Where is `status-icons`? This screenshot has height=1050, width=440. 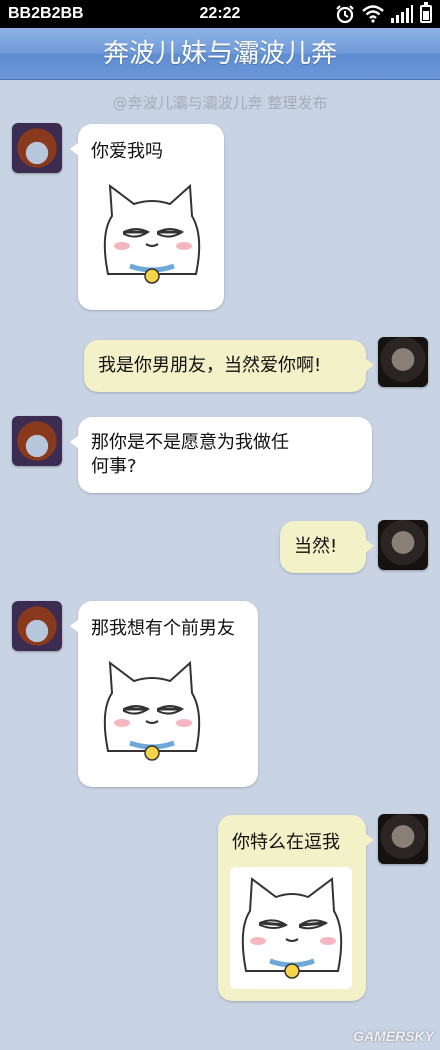 status-icons is located at coordinates (383, 13).